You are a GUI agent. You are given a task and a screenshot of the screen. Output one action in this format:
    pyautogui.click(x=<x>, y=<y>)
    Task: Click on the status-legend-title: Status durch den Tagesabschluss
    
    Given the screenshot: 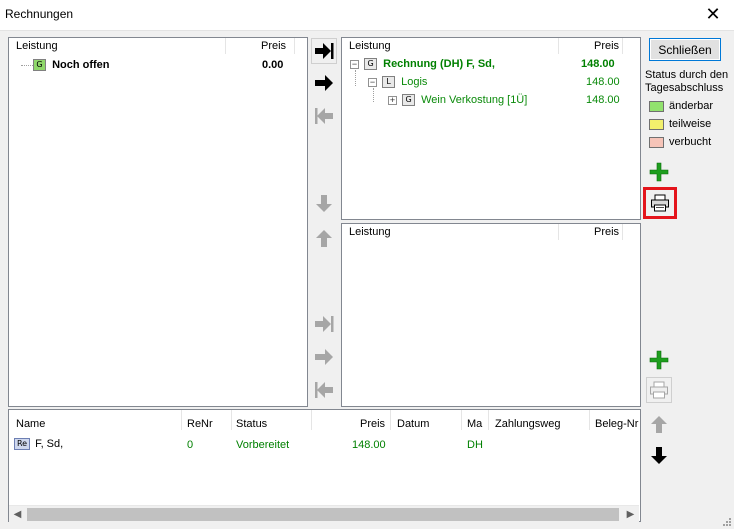 What is the action you would take?
    pyautogui.click(x=686, y=82)
    